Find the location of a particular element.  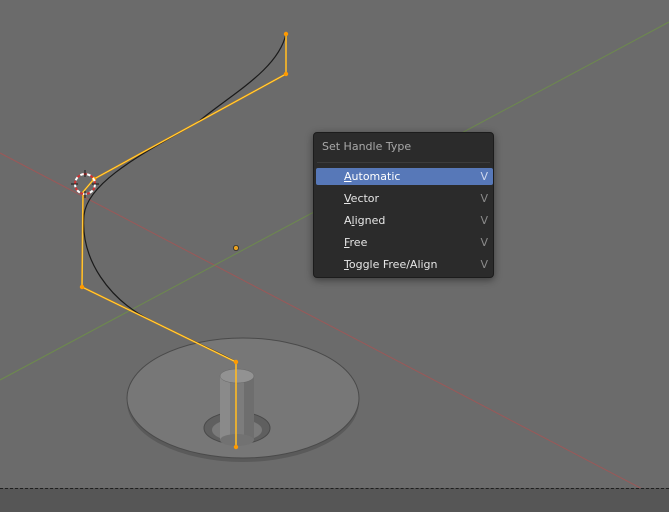

menu-item-aligned: Aligned V is located at coordinates (404, 223).